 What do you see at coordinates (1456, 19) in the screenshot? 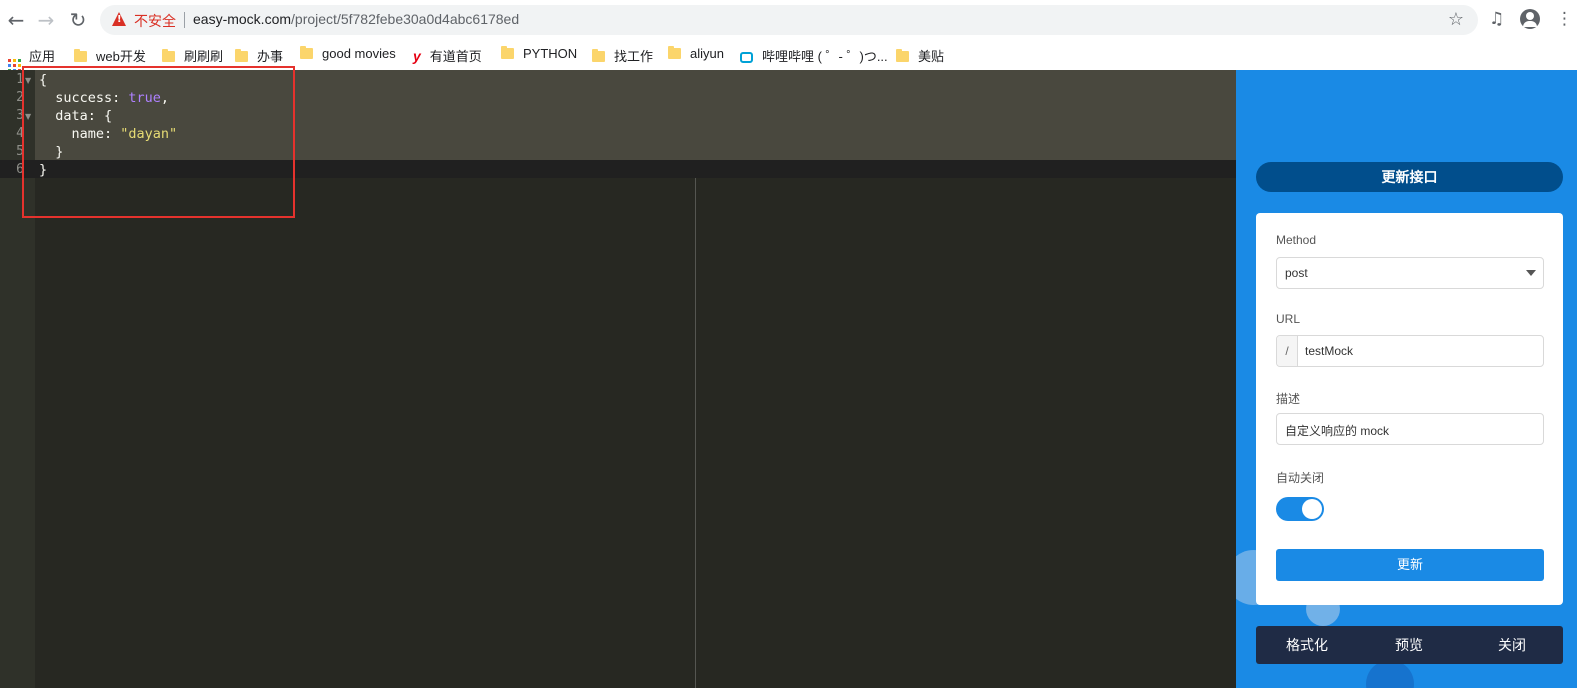
I see `bookmark-star-icon: ☆` at bounding box center [1456, 19].